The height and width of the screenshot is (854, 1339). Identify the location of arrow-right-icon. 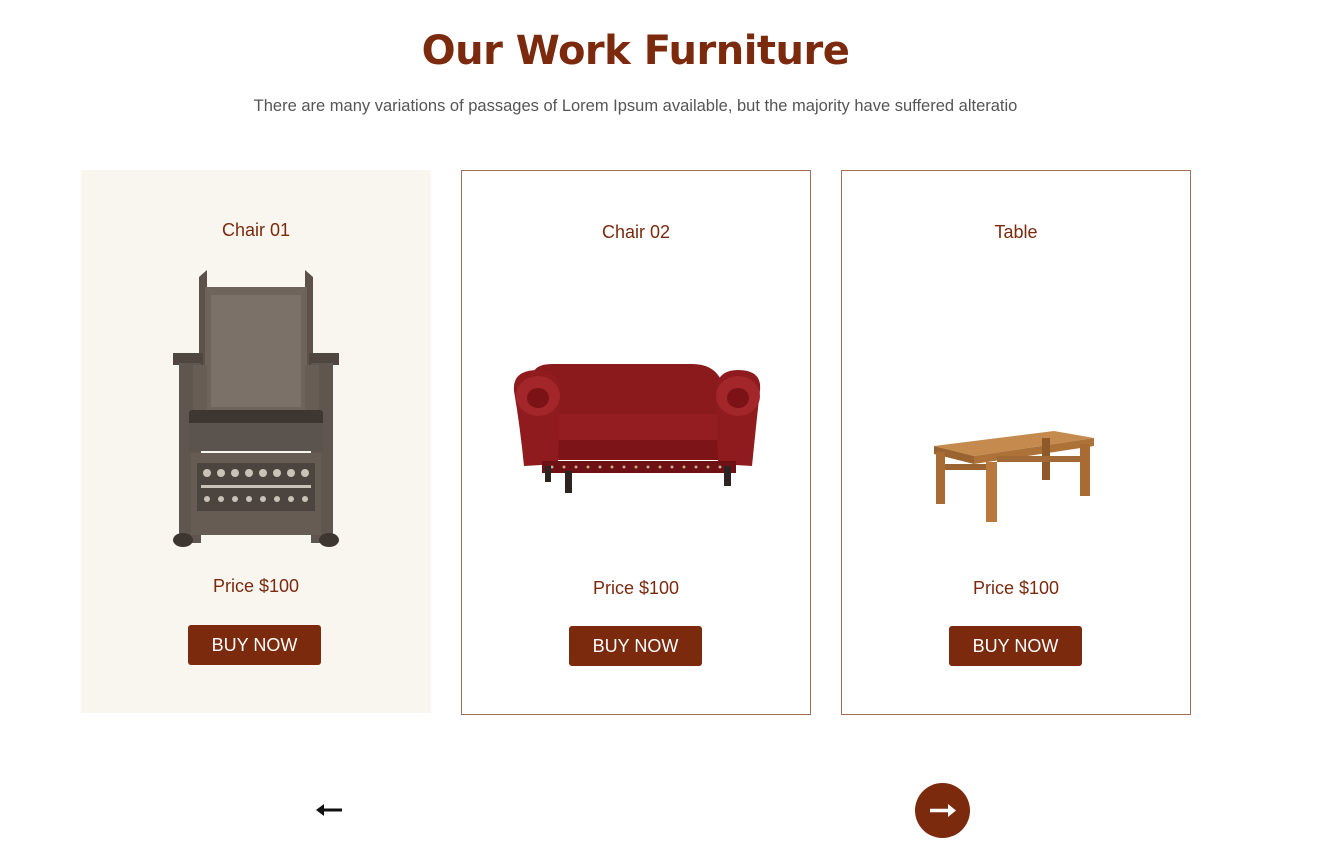
(942, 810).